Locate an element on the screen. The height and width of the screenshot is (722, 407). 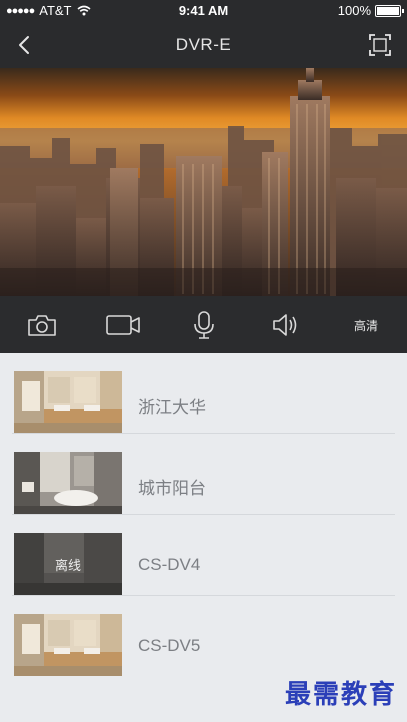
speaker-icon is located at coordinates (285, 325).